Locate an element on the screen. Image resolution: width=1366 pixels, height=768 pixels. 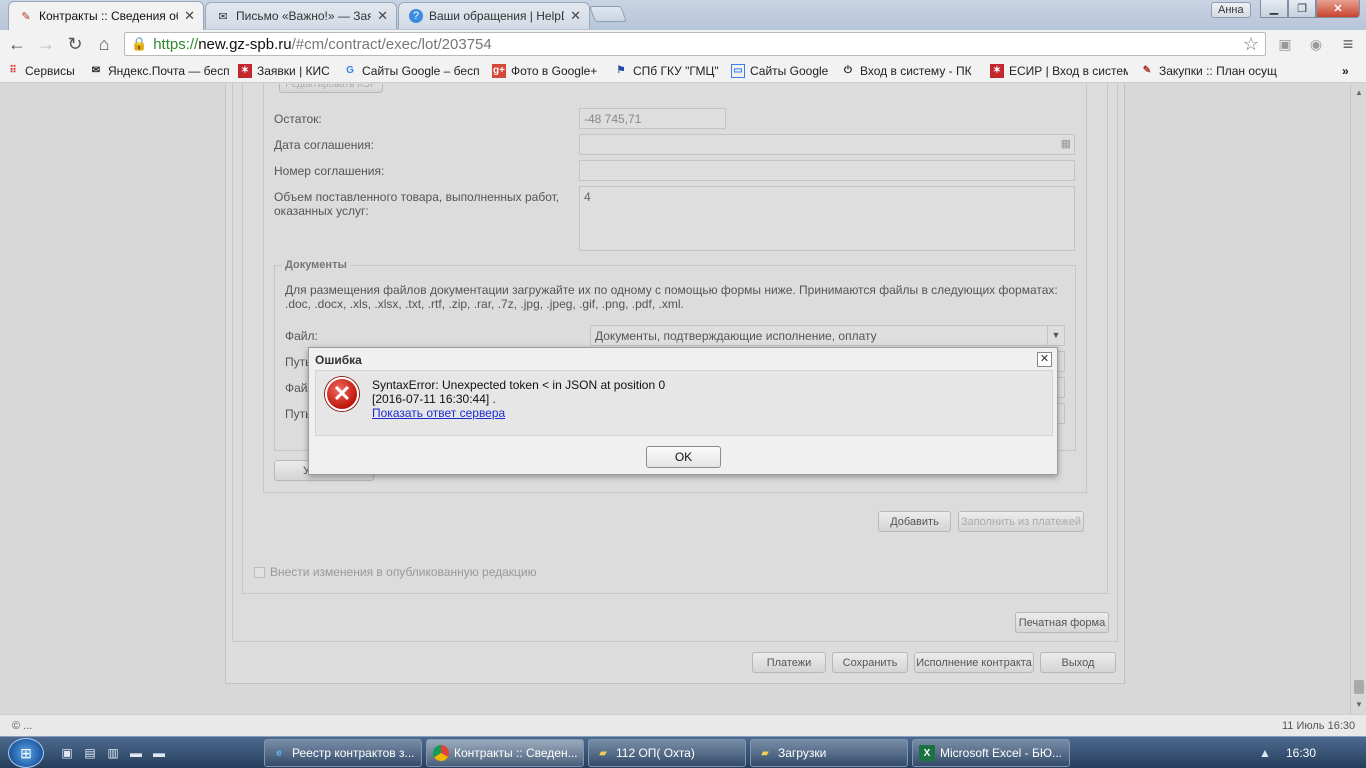
remainder-field: -48 745,71 is located at coordinates (652, 118).